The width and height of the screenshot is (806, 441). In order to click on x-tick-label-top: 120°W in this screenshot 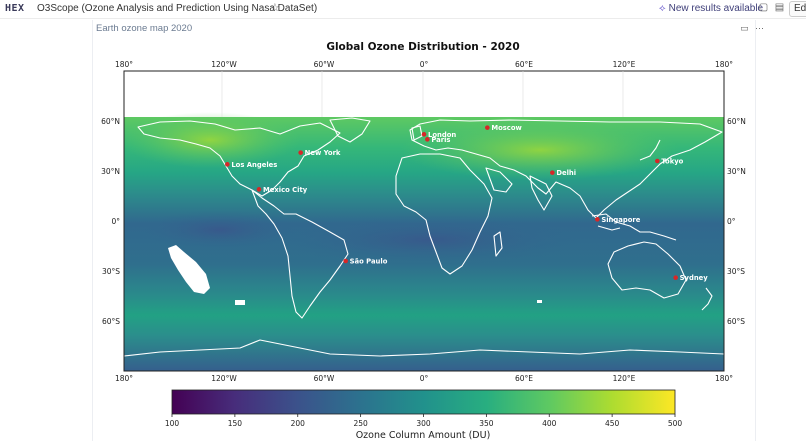, I will do `click(224, 64)`.